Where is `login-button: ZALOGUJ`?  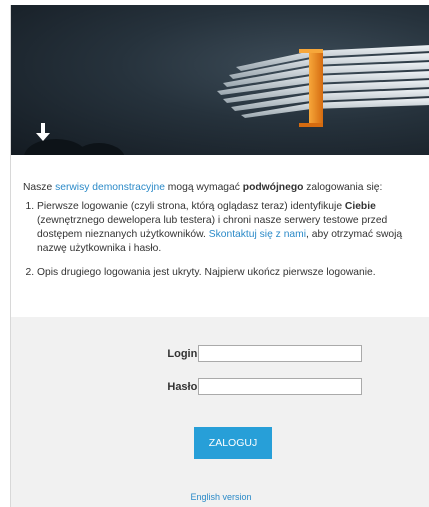
login-button: ZALOGUJ is located at coordinates (233, 443).